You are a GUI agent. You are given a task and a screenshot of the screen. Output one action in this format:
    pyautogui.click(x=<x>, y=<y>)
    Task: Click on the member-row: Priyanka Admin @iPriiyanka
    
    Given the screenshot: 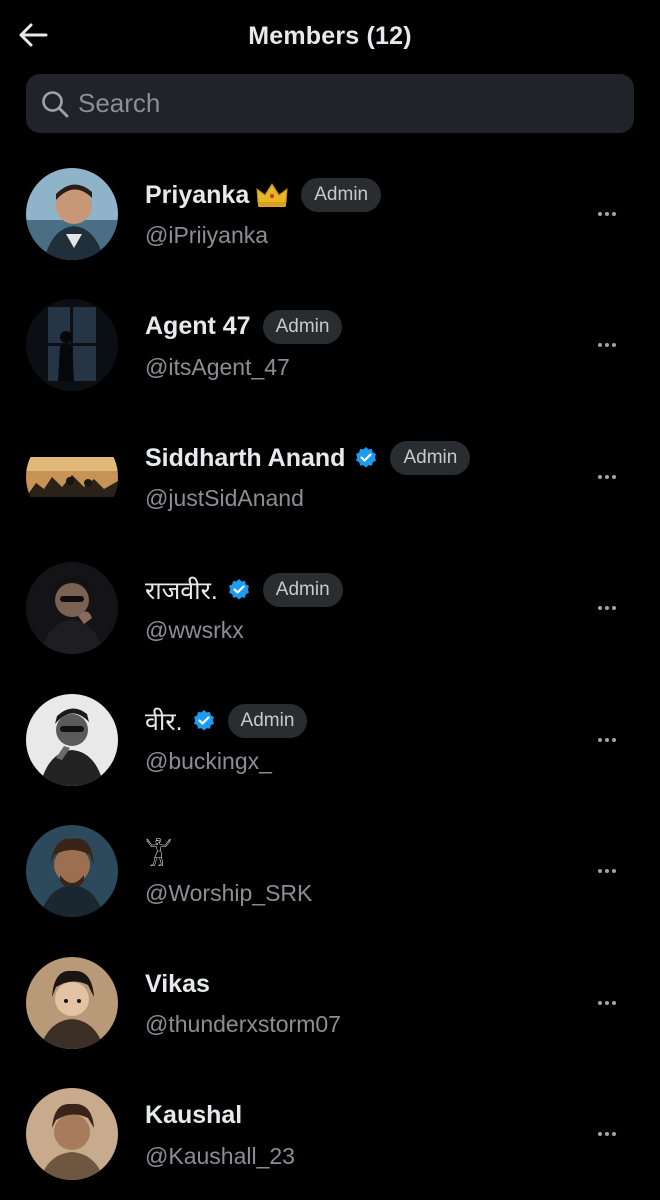 What is the action you would take?
    pyautogui.click(x=330, y=214)
    